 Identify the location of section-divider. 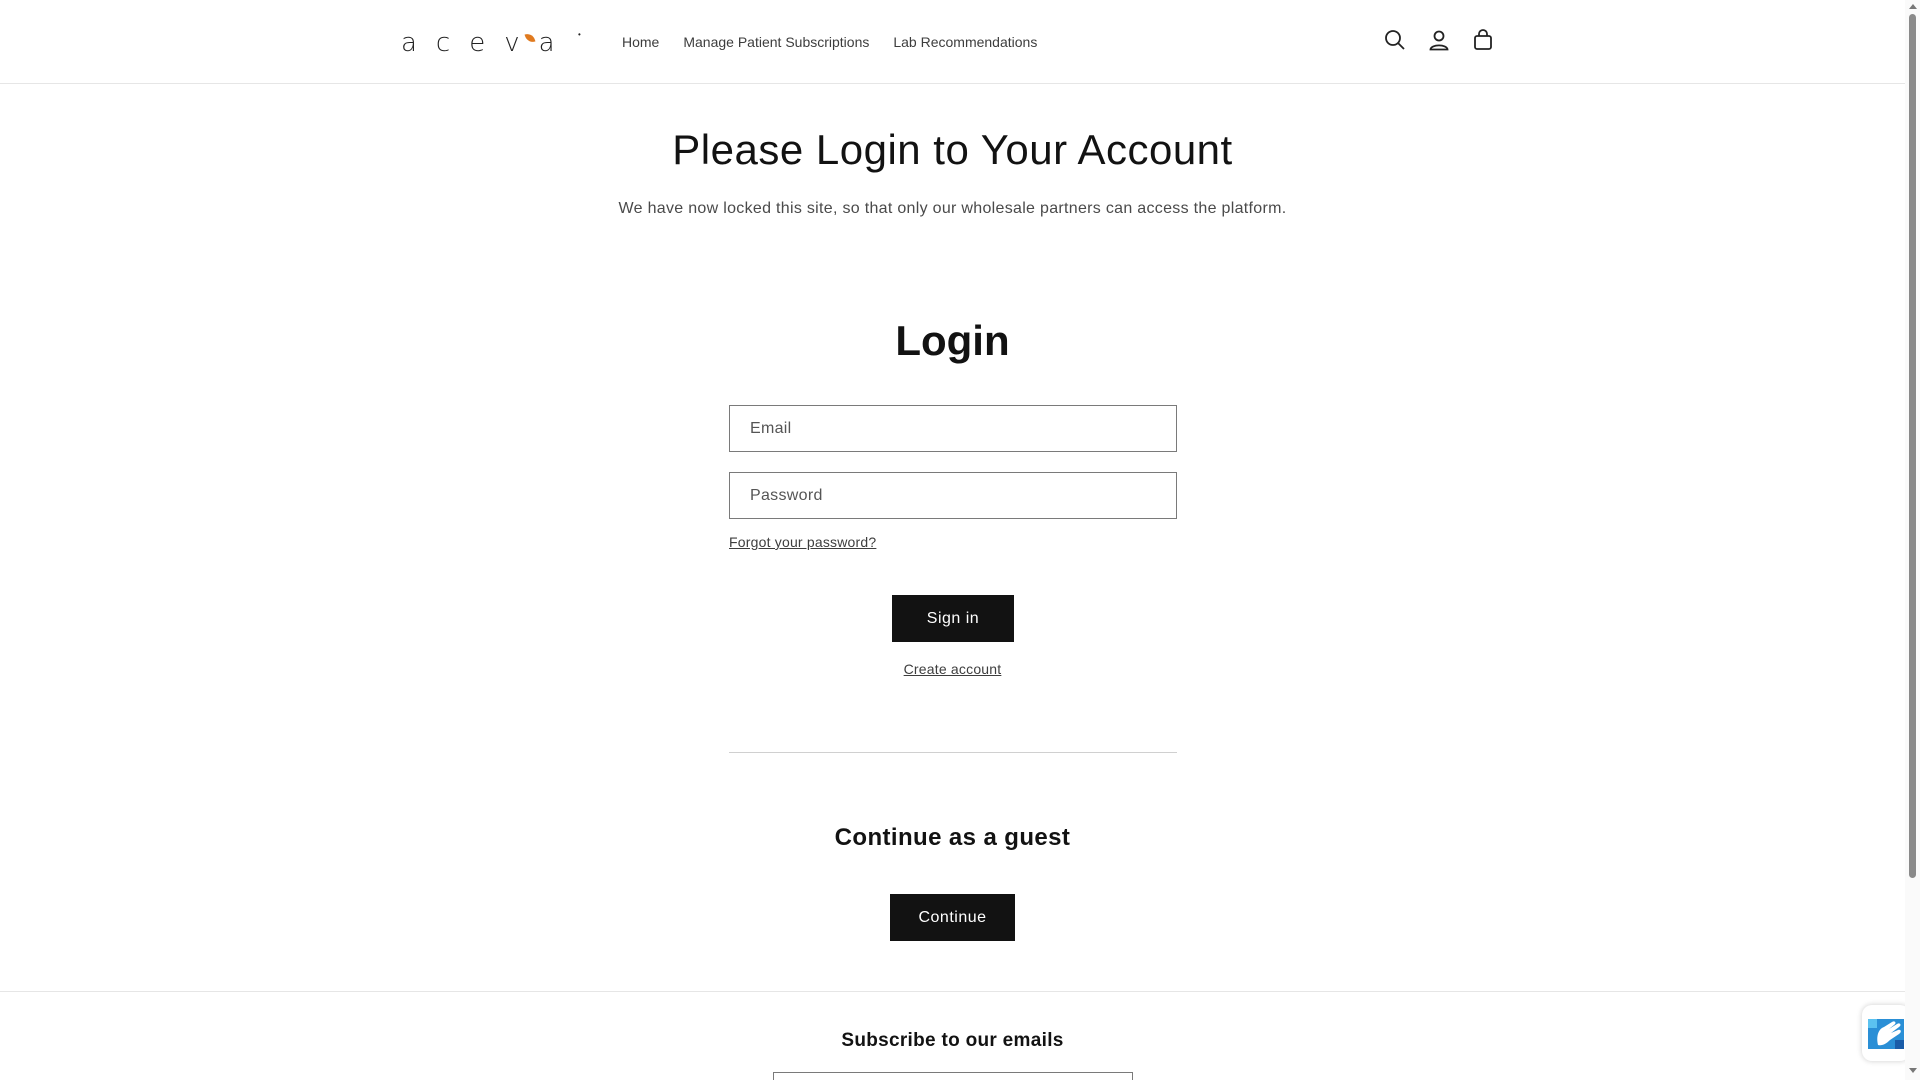
(953, 752).